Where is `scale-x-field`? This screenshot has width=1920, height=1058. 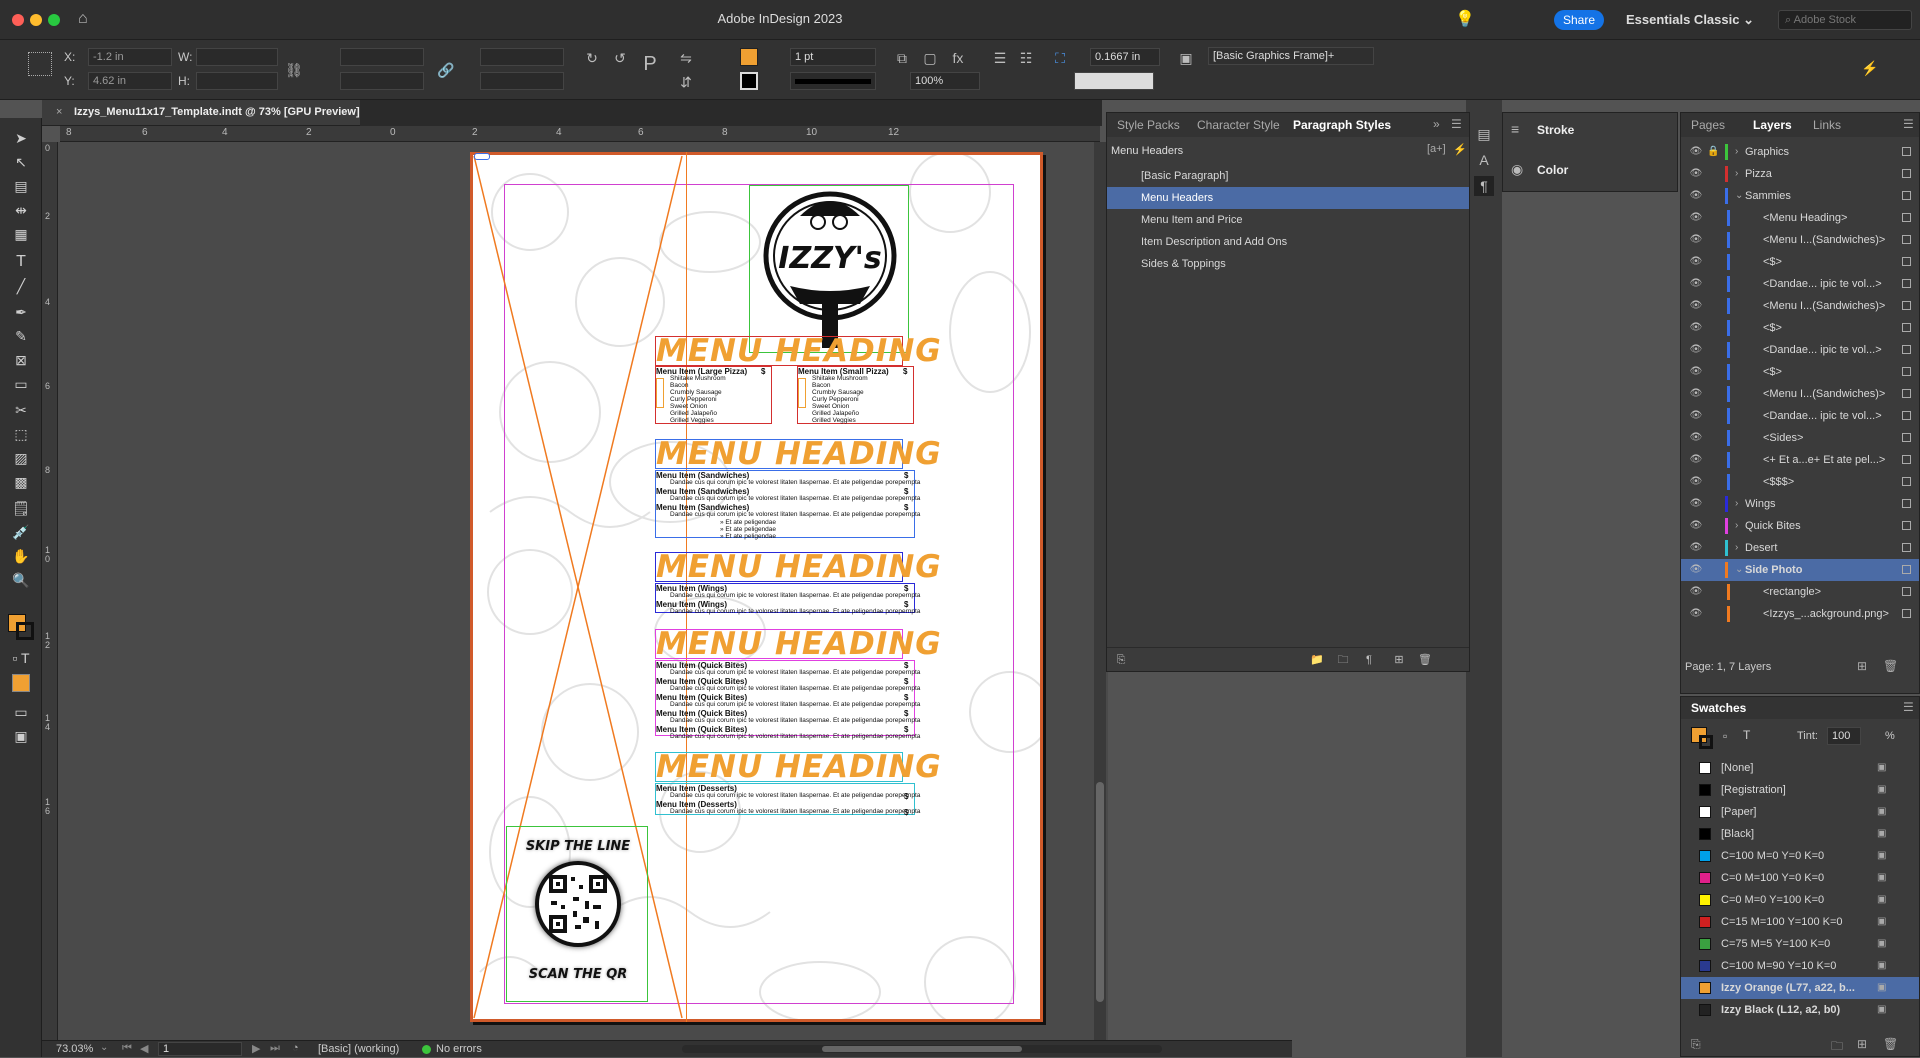
scale-x-field is located at coordinates (382, 57).